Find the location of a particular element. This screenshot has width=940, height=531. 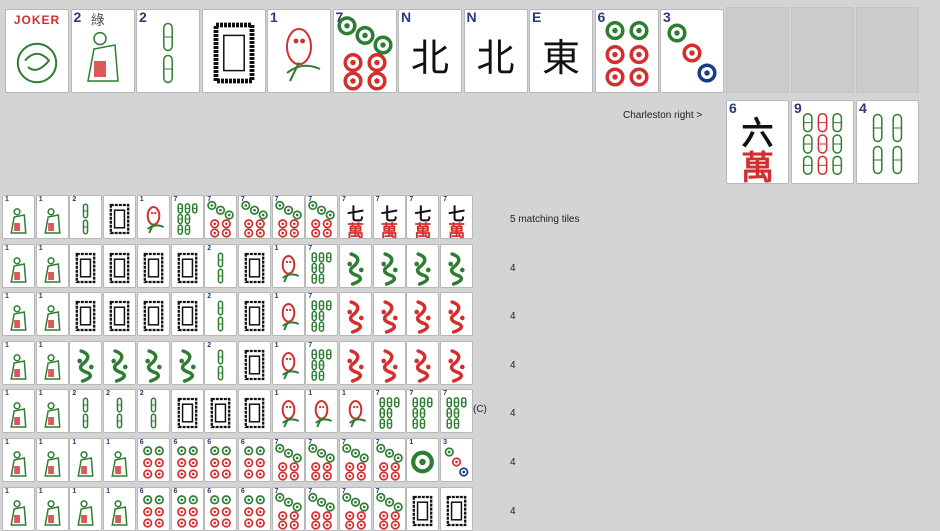

tile-joker: JOKER is located at coordinates (37, 51).